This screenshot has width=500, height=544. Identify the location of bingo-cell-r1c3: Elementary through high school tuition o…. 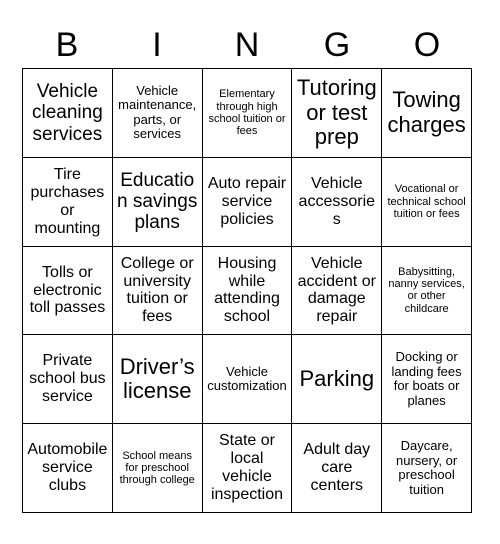
(247, 113).